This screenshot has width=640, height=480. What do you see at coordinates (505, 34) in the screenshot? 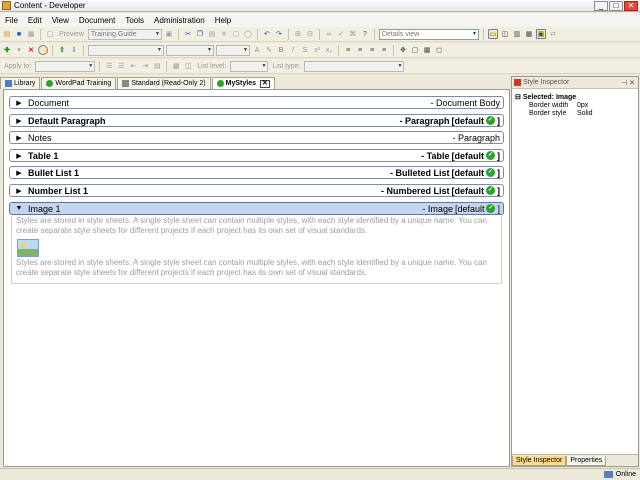
I see `layout-split-icon: ◫` at bounding box center [505, 34].